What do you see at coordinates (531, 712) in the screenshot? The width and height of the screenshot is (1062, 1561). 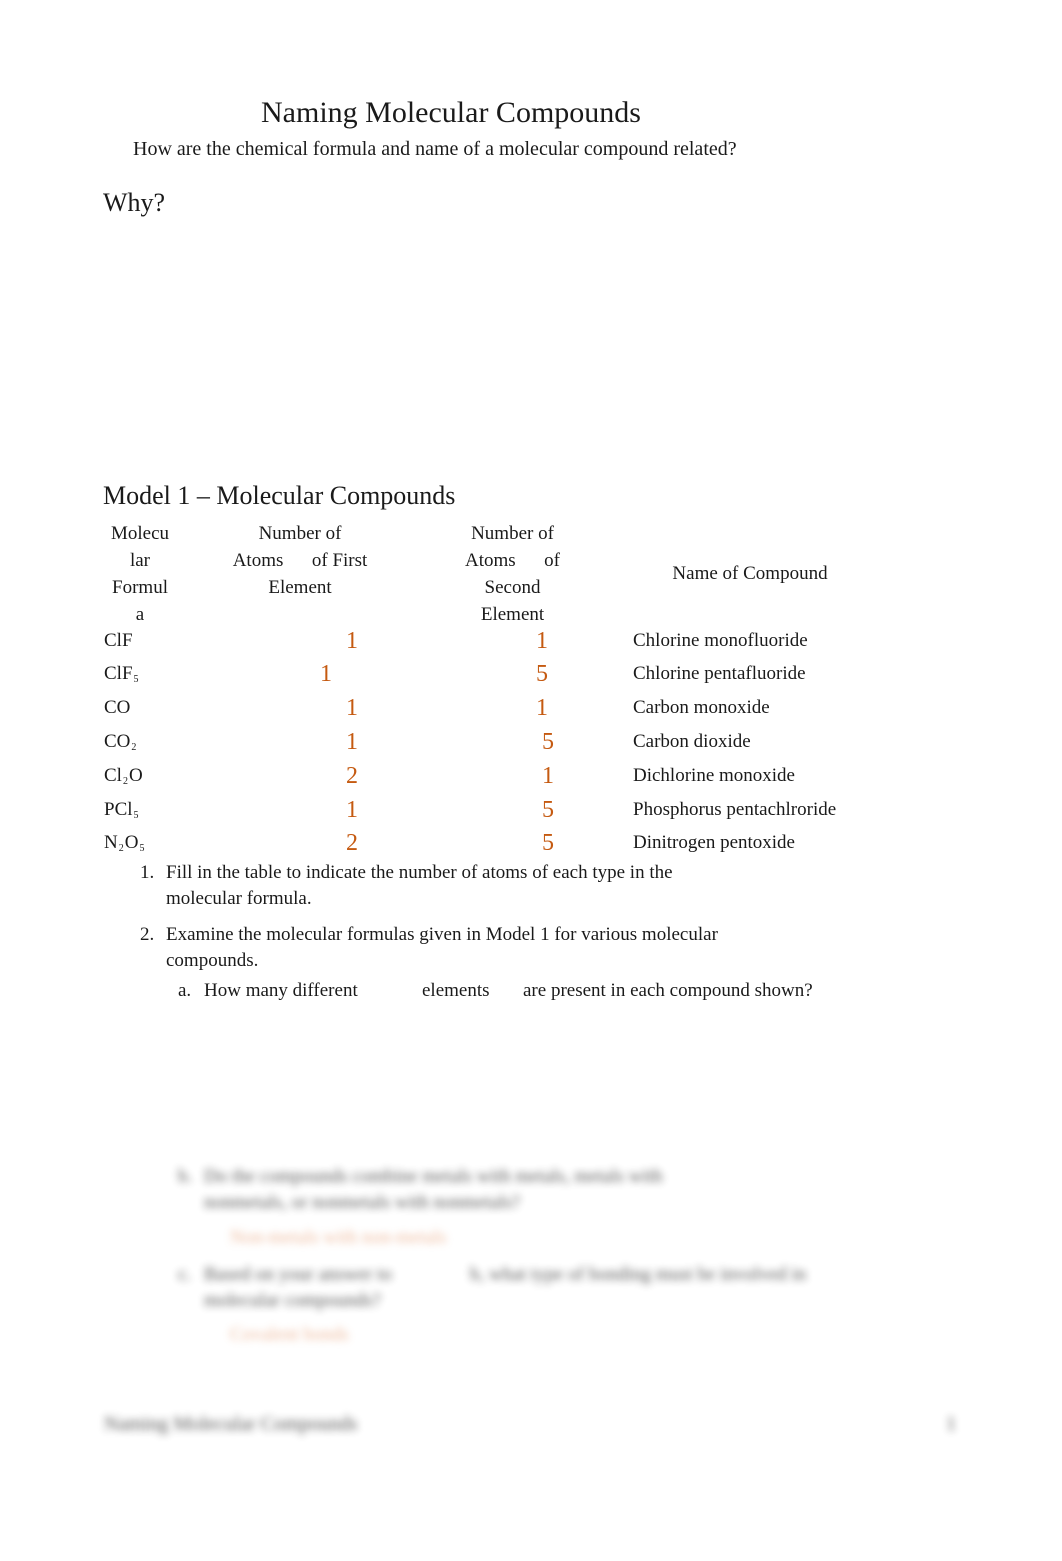 I see `table-row: CO 1 1 Carbon monoxide` at bounding box center [531, 712].